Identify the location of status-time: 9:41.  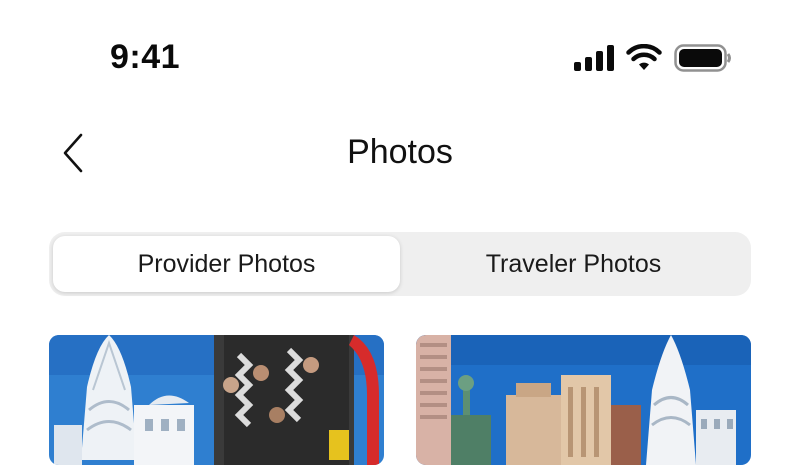
(145, 57).